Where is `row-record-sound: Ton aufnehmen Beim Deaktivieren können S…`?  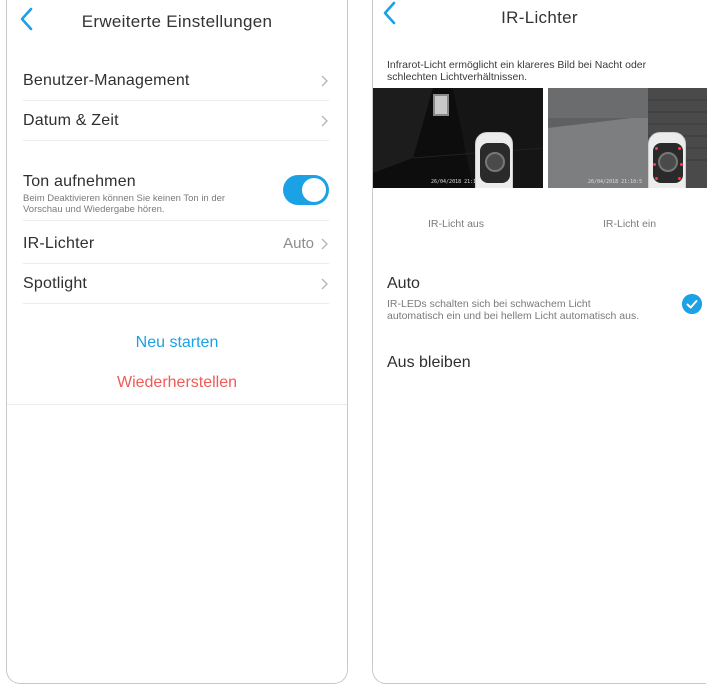
row-record-sound: Ton aufnehmen Beim Deaktivieren können S… is located at coordinates (176, 192).